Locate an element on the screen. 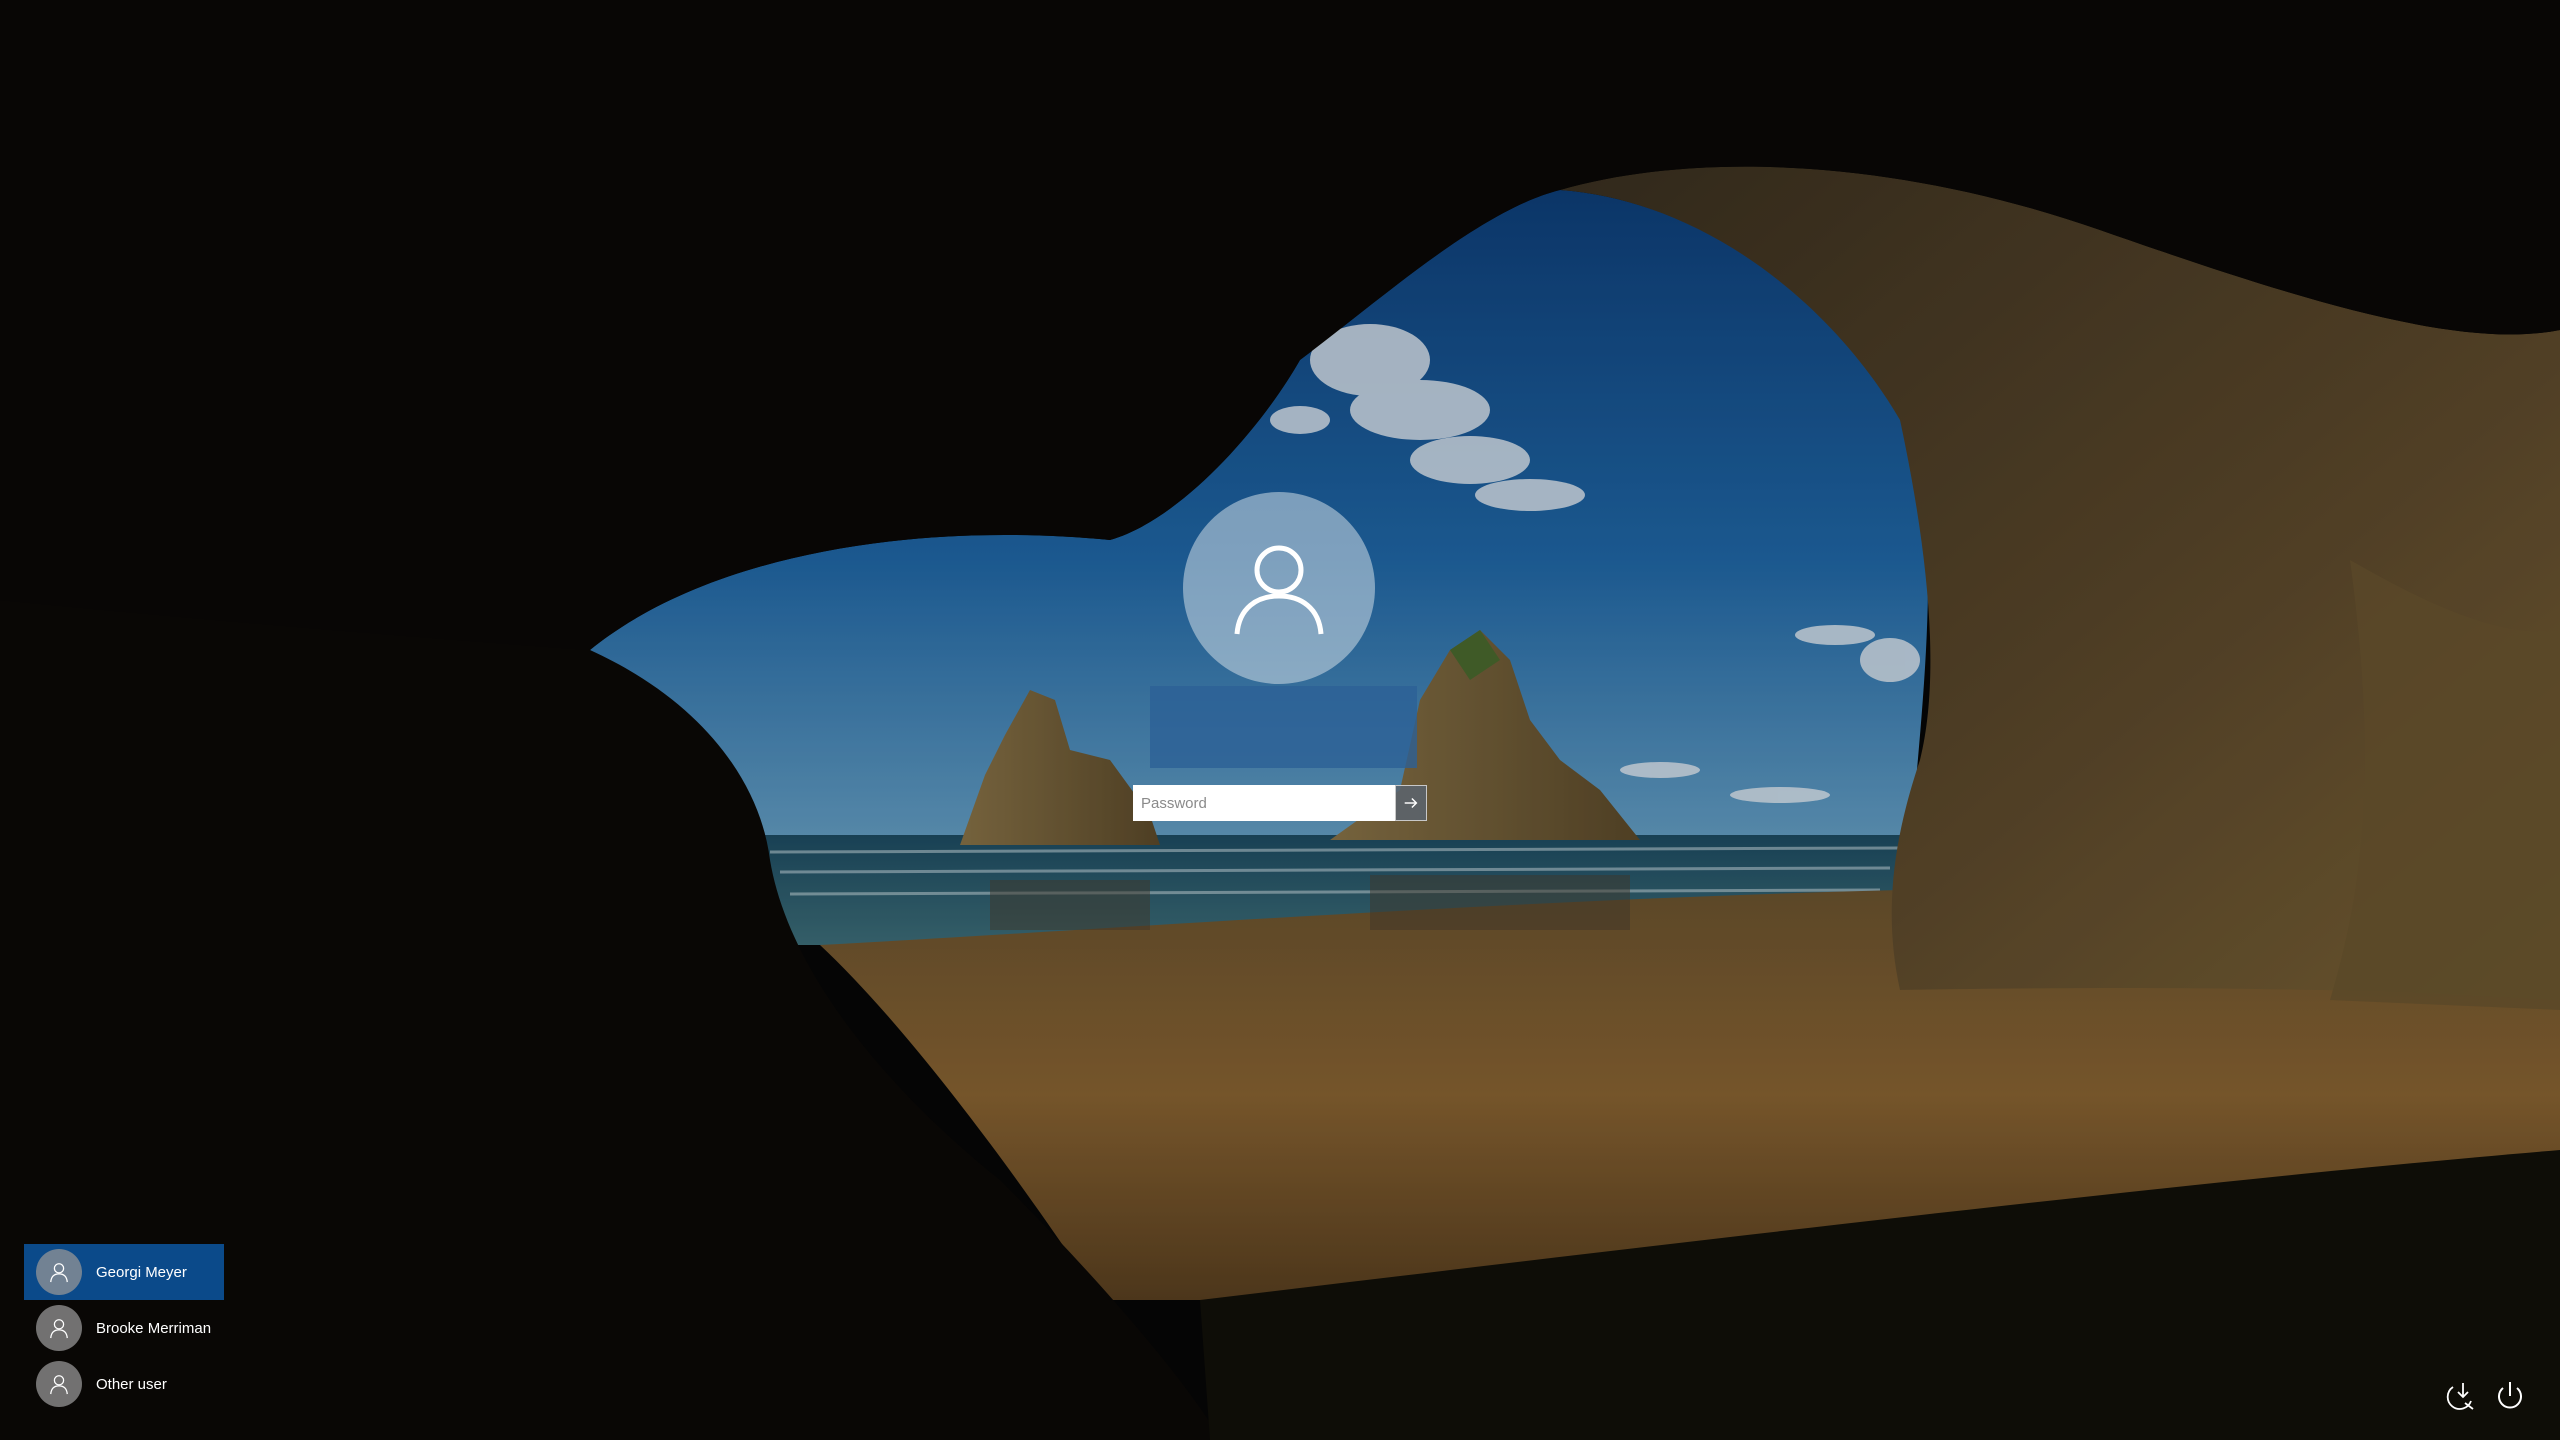 Image resolution: width=2560 pixels, height=1440 pixels. username-display is located at coordinates (1283, 727).